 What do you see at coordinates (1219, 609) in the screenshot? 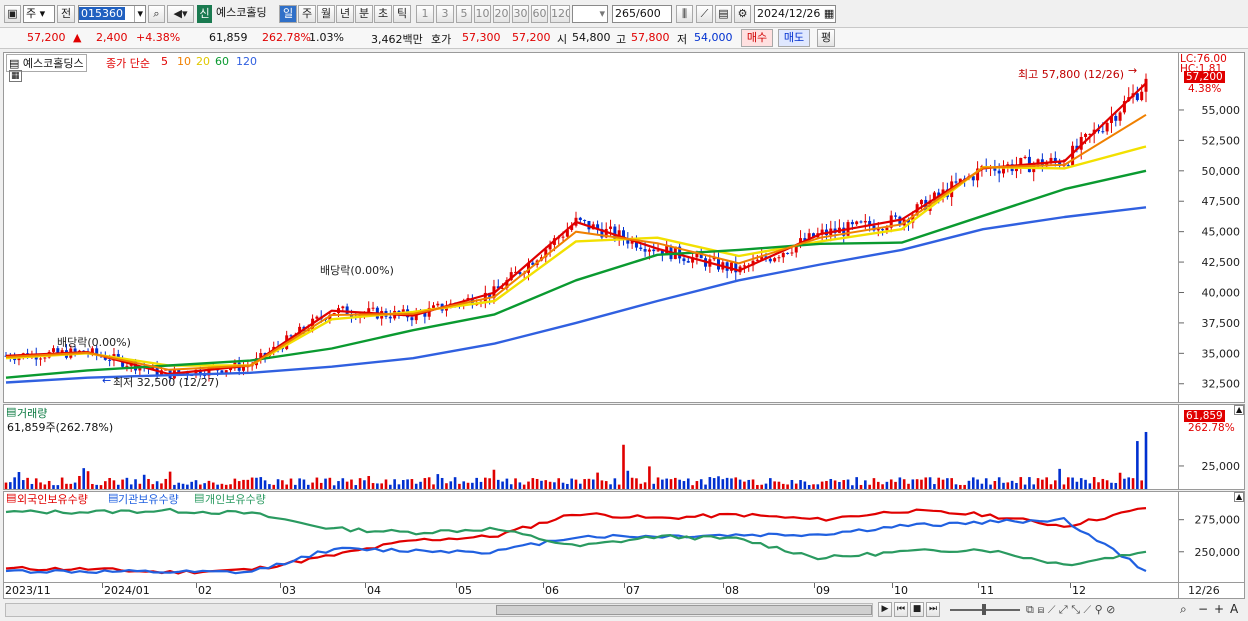
I see `plus-icon: +` at bounding box center [1219, 609].